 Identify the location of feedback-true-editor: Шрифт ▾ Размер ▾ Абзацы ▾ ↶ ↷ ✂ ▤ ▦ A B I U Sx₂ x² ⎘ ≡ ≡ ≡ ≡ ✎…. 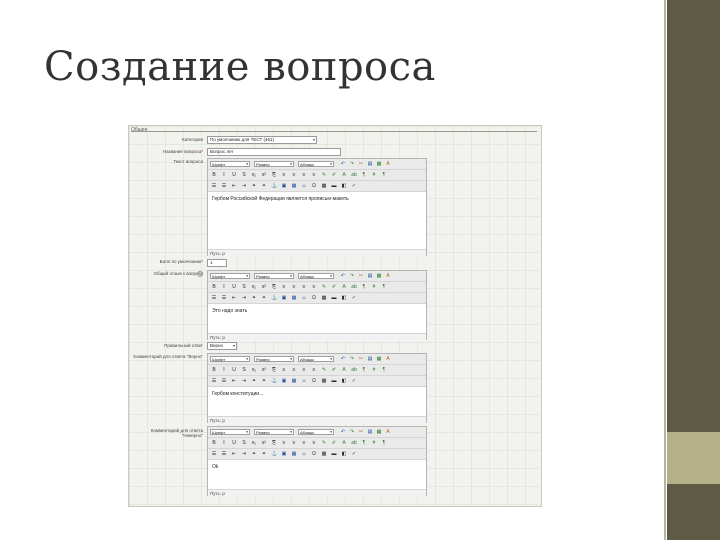
(317, 388).